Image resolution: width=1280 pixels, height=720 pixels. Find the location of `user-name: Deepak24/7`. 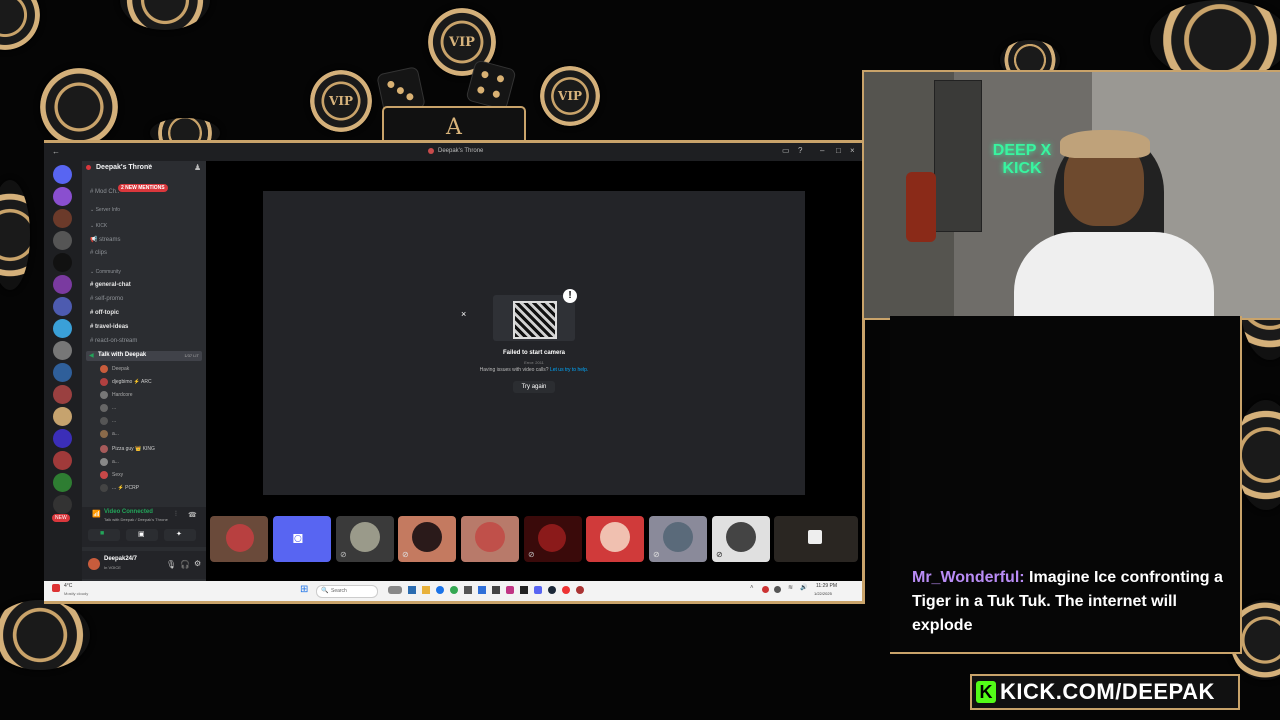

user-name: Deepak24/7 is located at coordinates (121, 559).